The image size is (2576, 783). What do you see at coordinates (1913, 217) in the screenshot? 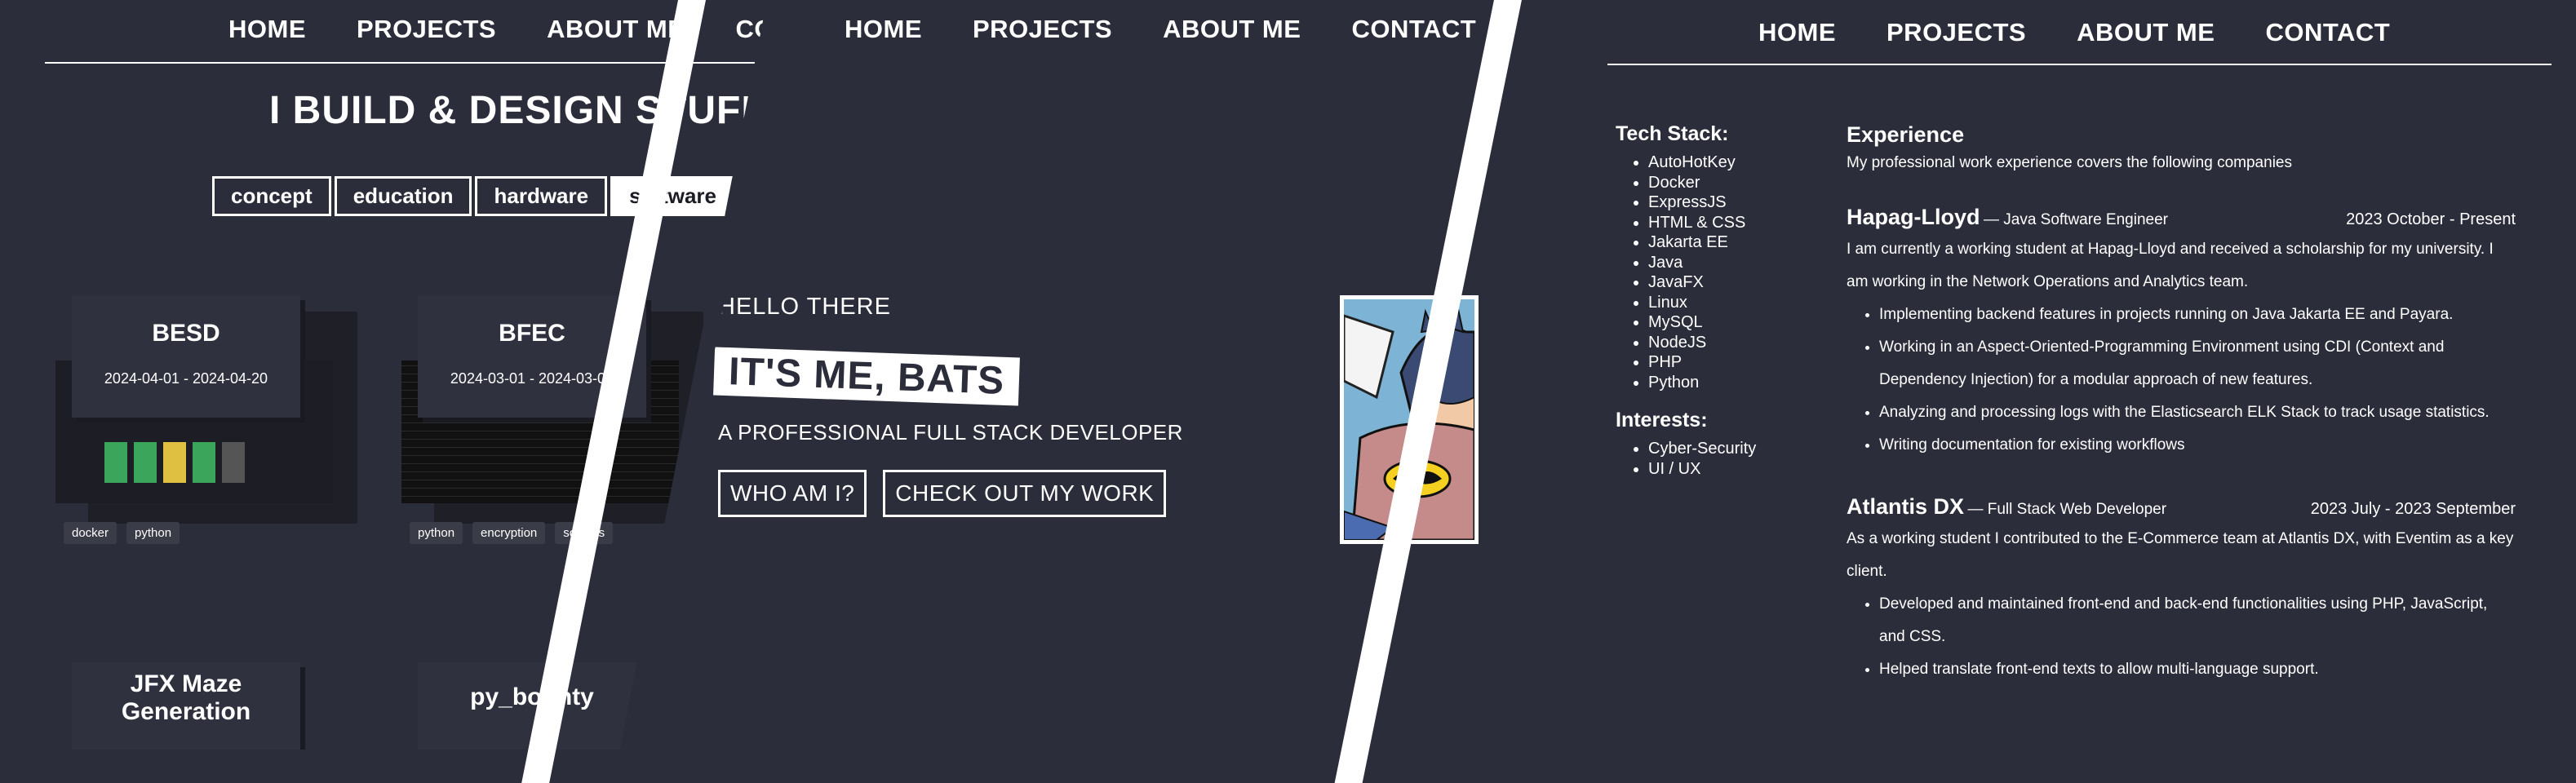
I see `company-name: Hapag-Lloyd` at bounding box center [1913, 217].